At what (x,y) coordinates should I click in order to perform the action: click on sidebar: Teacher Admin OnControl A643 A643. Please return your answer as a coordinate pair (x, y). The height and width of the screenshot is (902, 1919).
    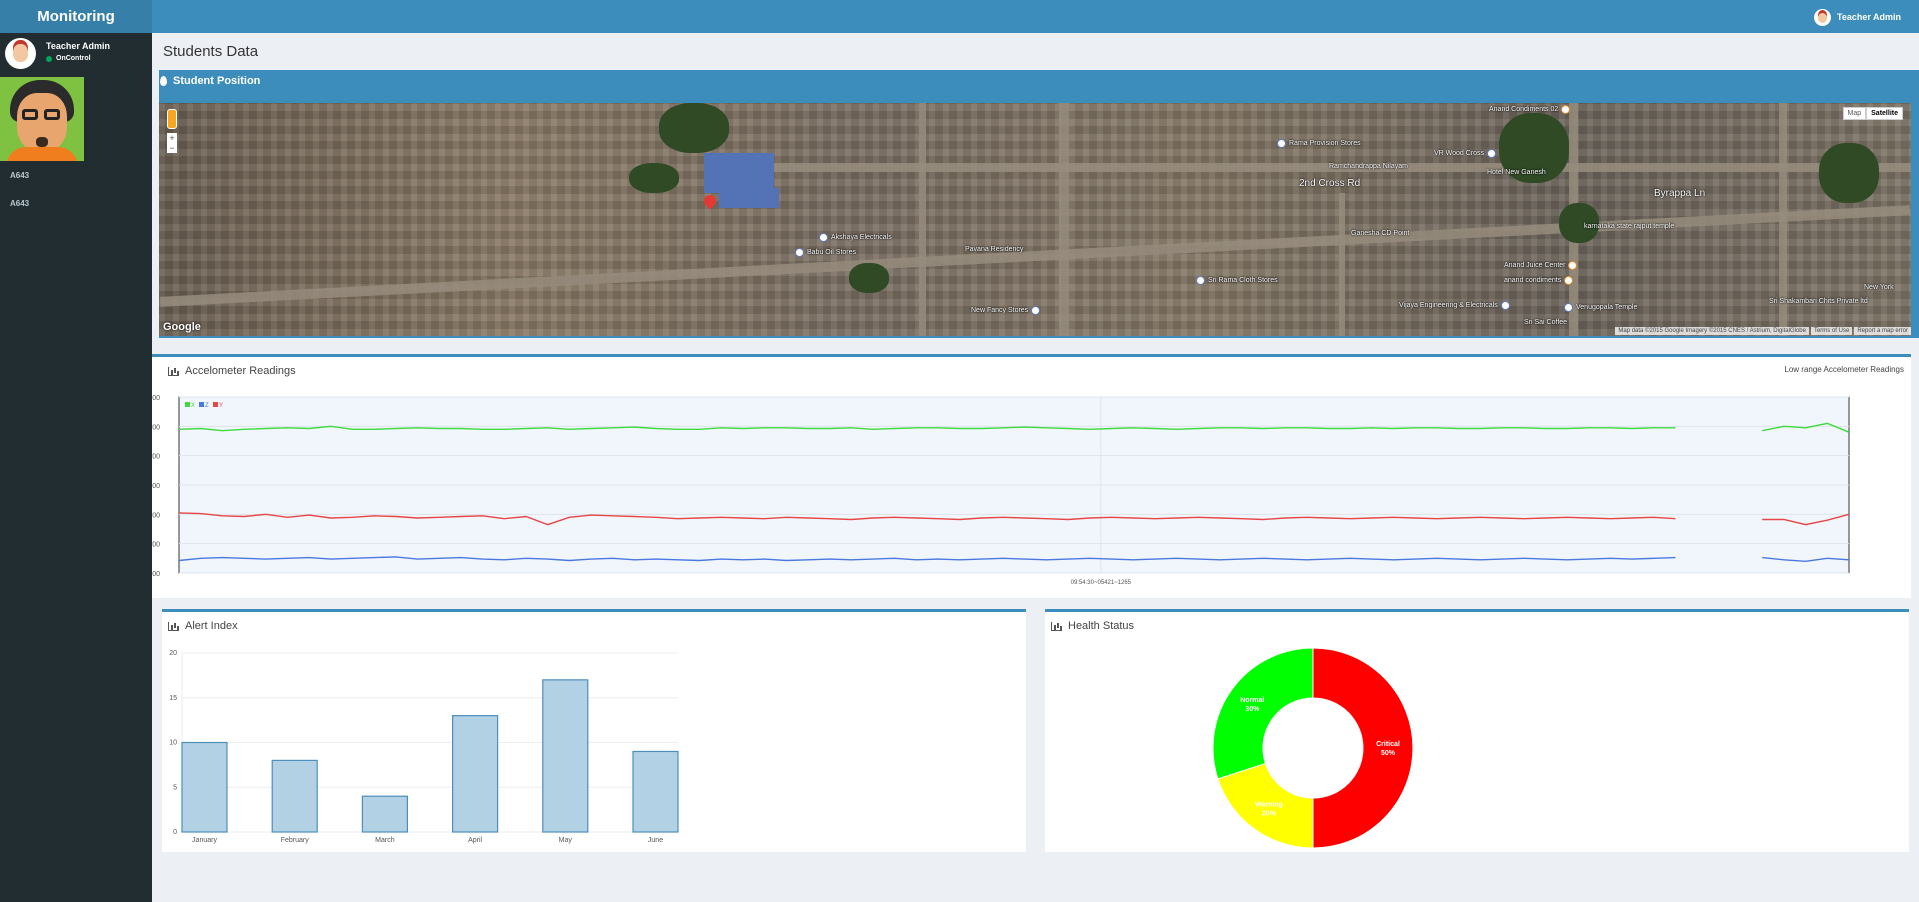
    Looking at the image, I should click on (76, 467).